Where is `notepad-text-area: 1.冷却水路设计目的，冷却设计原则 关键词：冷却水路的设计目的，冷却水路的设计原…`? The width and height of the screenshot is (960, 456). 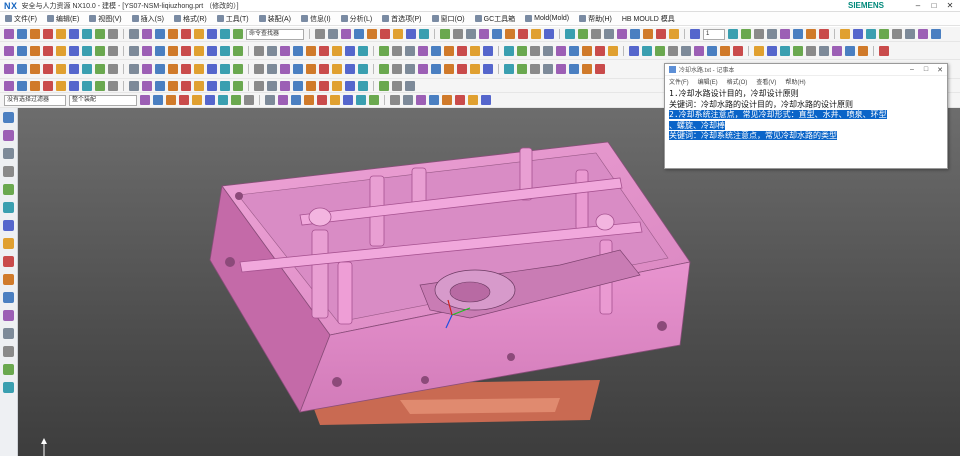
notepad-text-area: 1.冷却水路设计目的，冷却设计原则 关键词：冷却水路的设计目的，冷却水路的设计原… is located at coordinates (806, 115).